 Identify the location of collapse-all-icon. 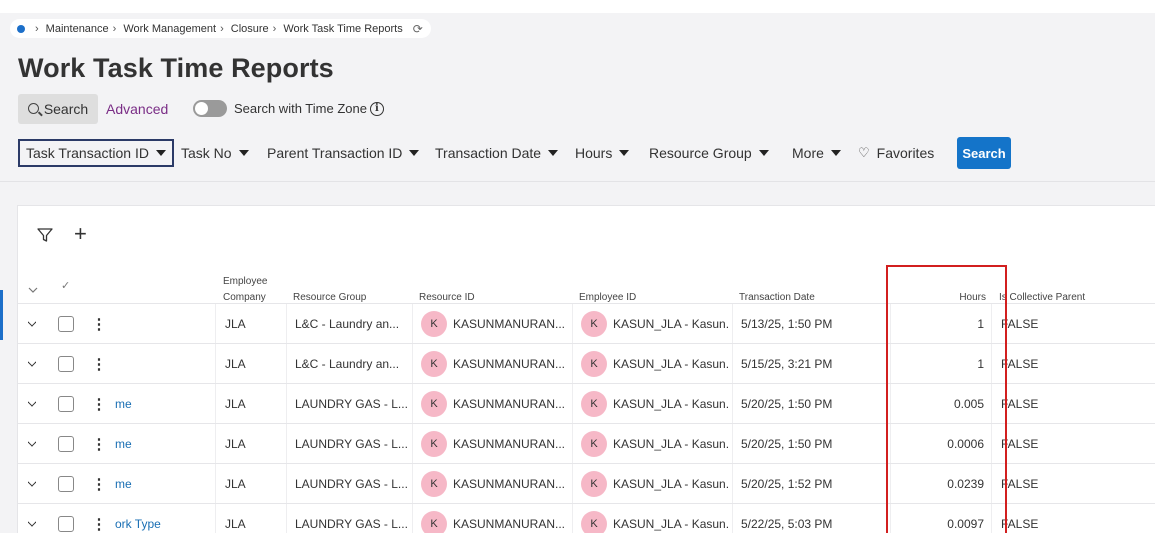
(33, 290).